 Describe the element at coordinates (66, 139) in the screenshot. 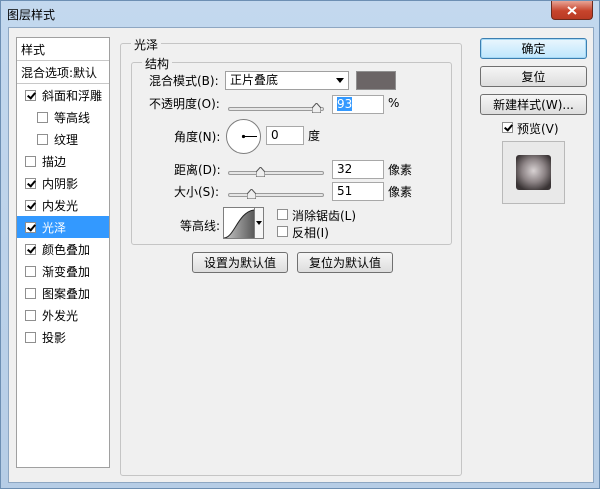

I see `style-item-label: 纹理` at that location.